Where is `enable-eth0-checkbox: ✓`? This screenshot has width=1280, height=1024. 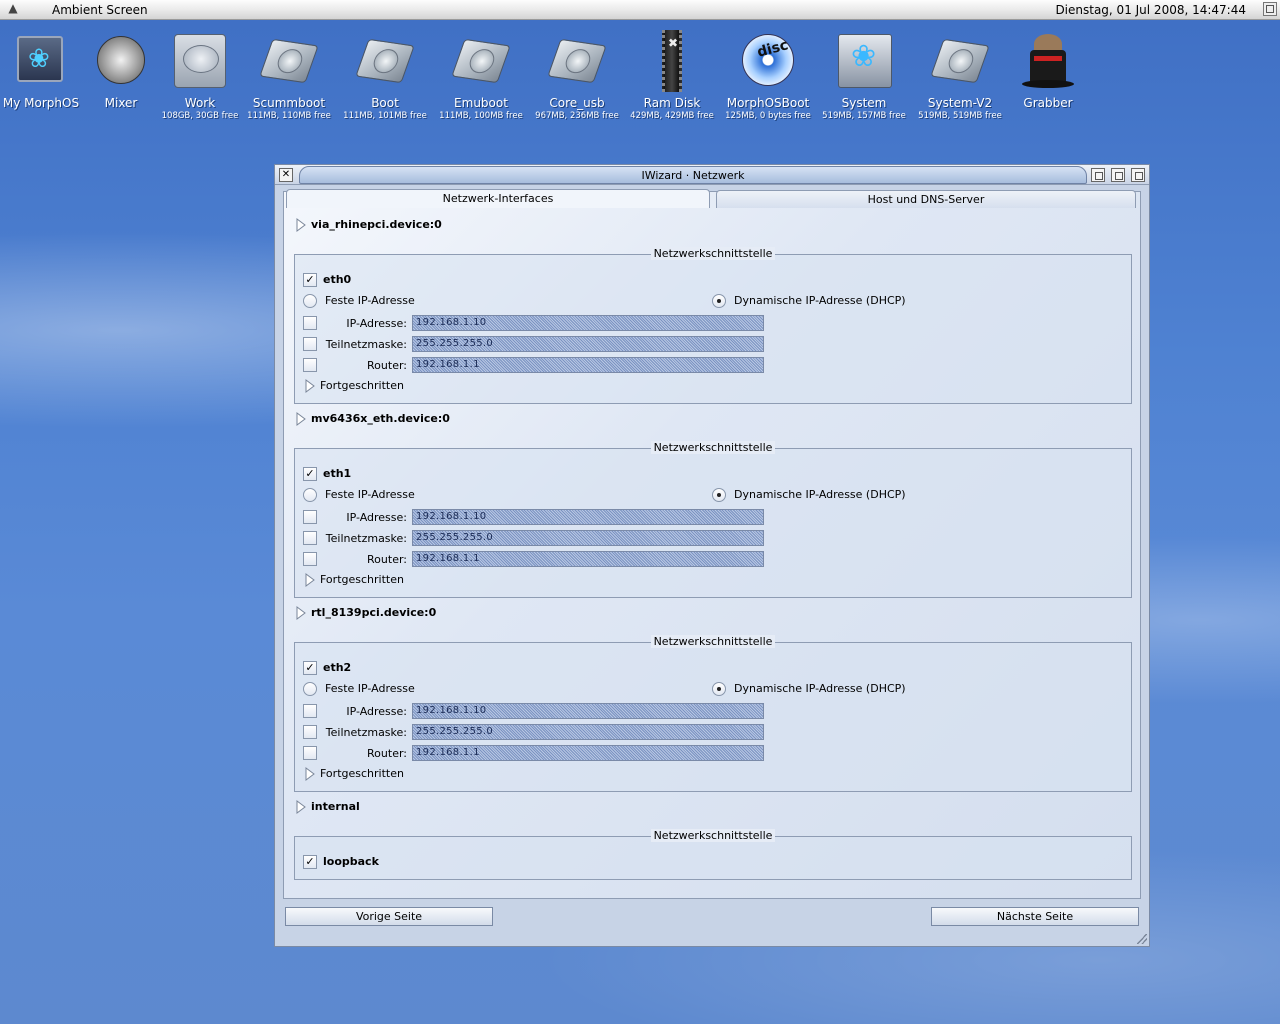
enable-eth0-checkbox: ✓ is located at coordinates (310, 280).